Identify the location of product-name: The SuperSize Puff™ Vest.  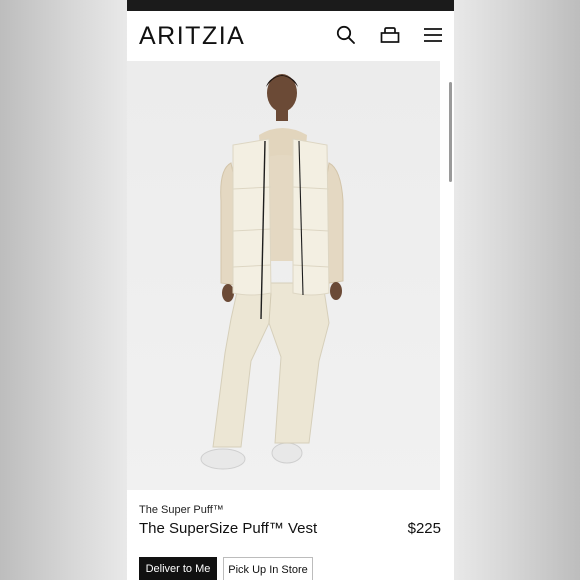
(228, 528).